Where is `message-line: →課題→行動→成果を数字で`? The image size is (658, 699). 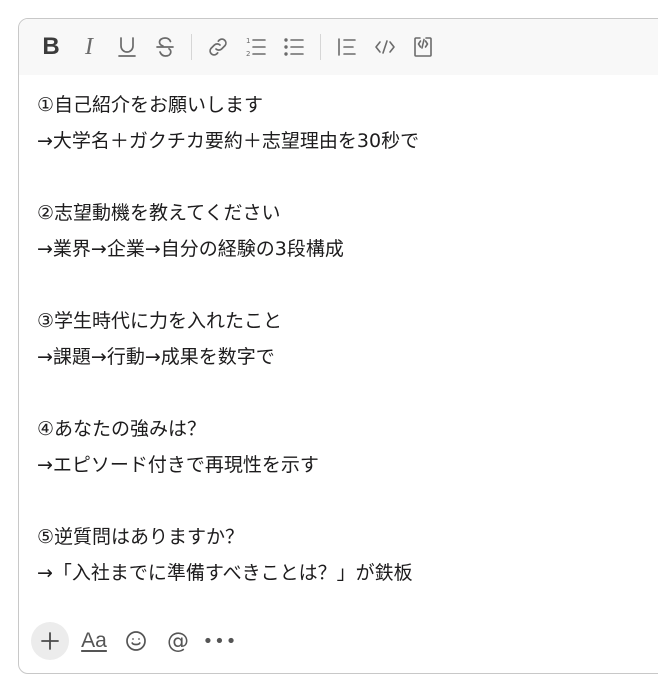
message-line: →課題→行動→成果を数字で is located at coordinates (156, 357).